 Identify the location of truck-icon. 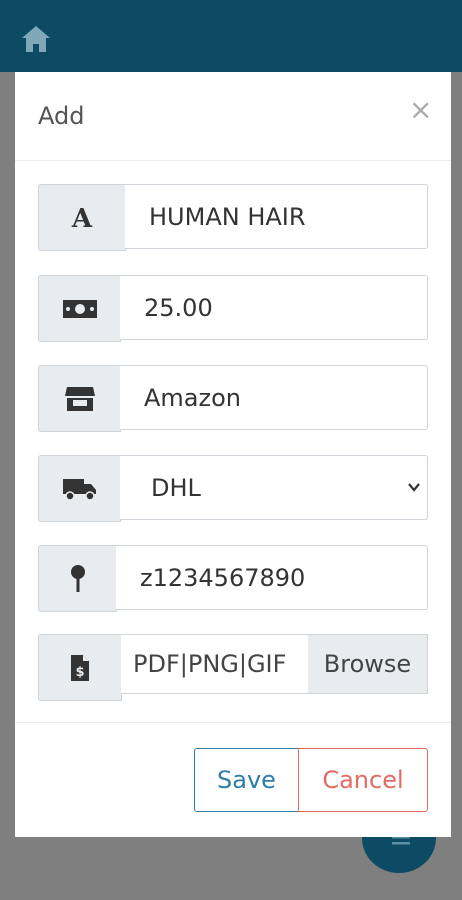
(79, 488).